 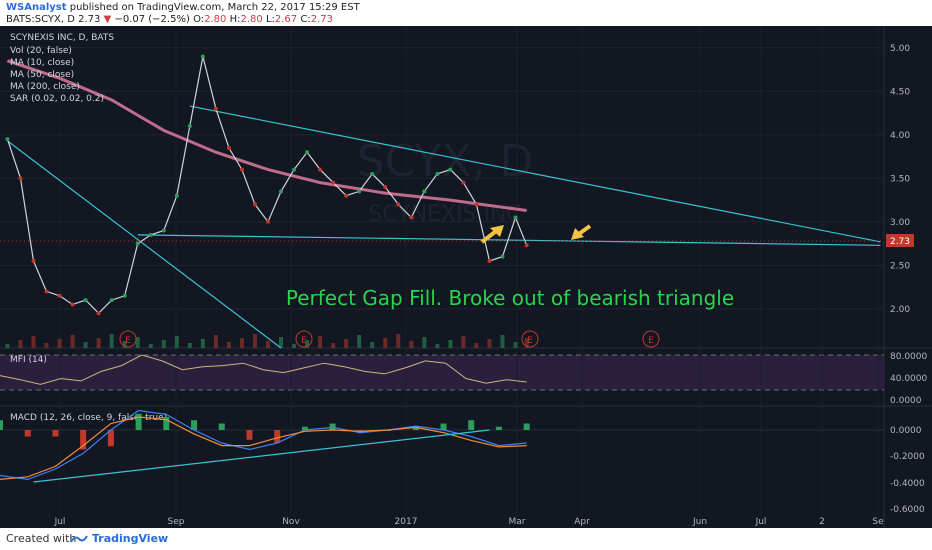 What do you see at coordinates (176, 522) in the screenshot?
I see `time-tick-label: Sep` at bounding box center [176, 522].